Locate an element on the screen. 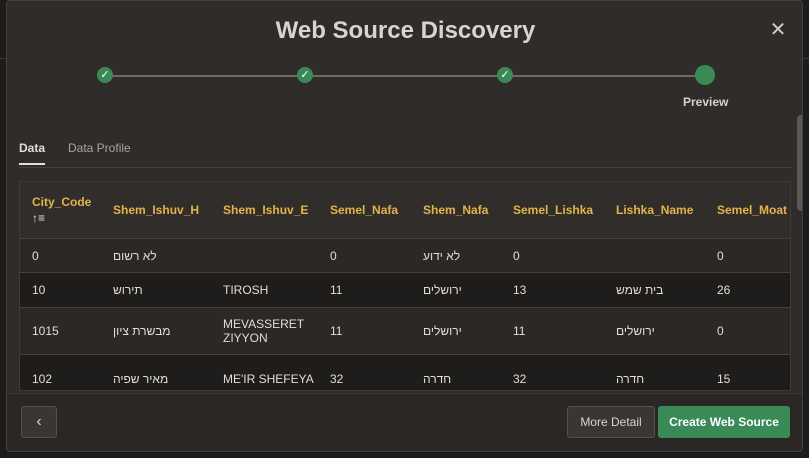 This screenshot has width=809, height=458. column-header-semel-moat: Semel_Moat is located at coordinates (747, 210).